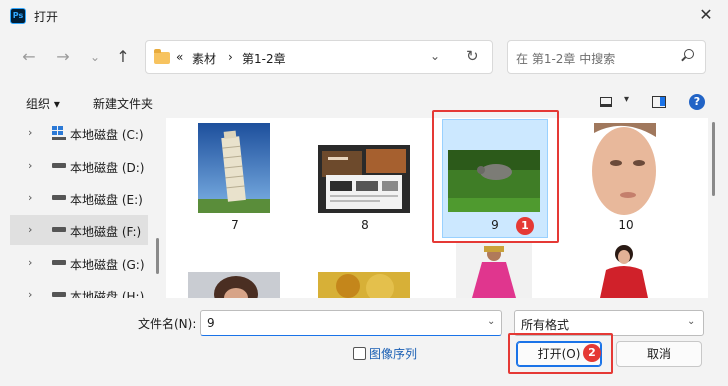  Describe the element at coordinates (123, 103) in the screenshot. I see `new-folder-button: 新建文件夹` at that location.